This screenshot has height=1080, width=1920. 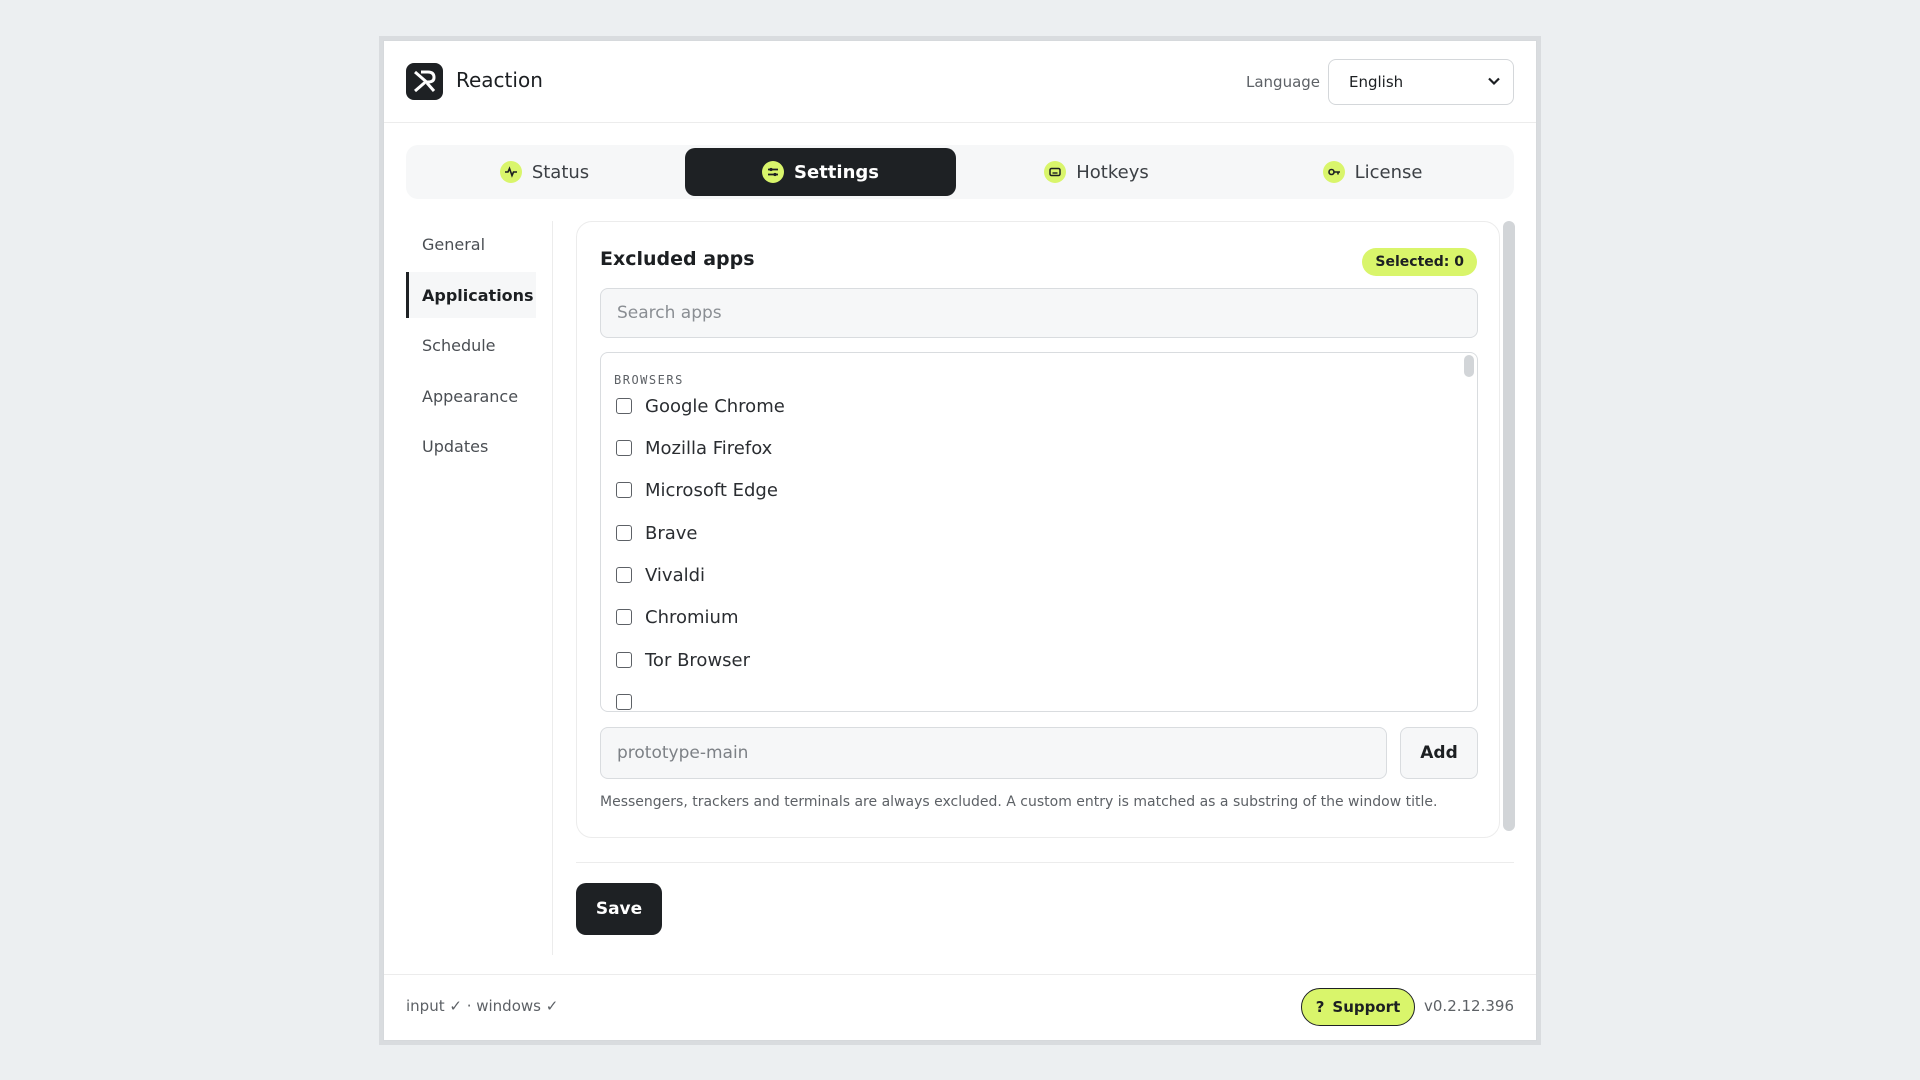 What do you see at coordinates (1026, 575) in the screenshot?
I see `app-item-vivaldi: Vivaldi` at bounding box center [1026, 575].